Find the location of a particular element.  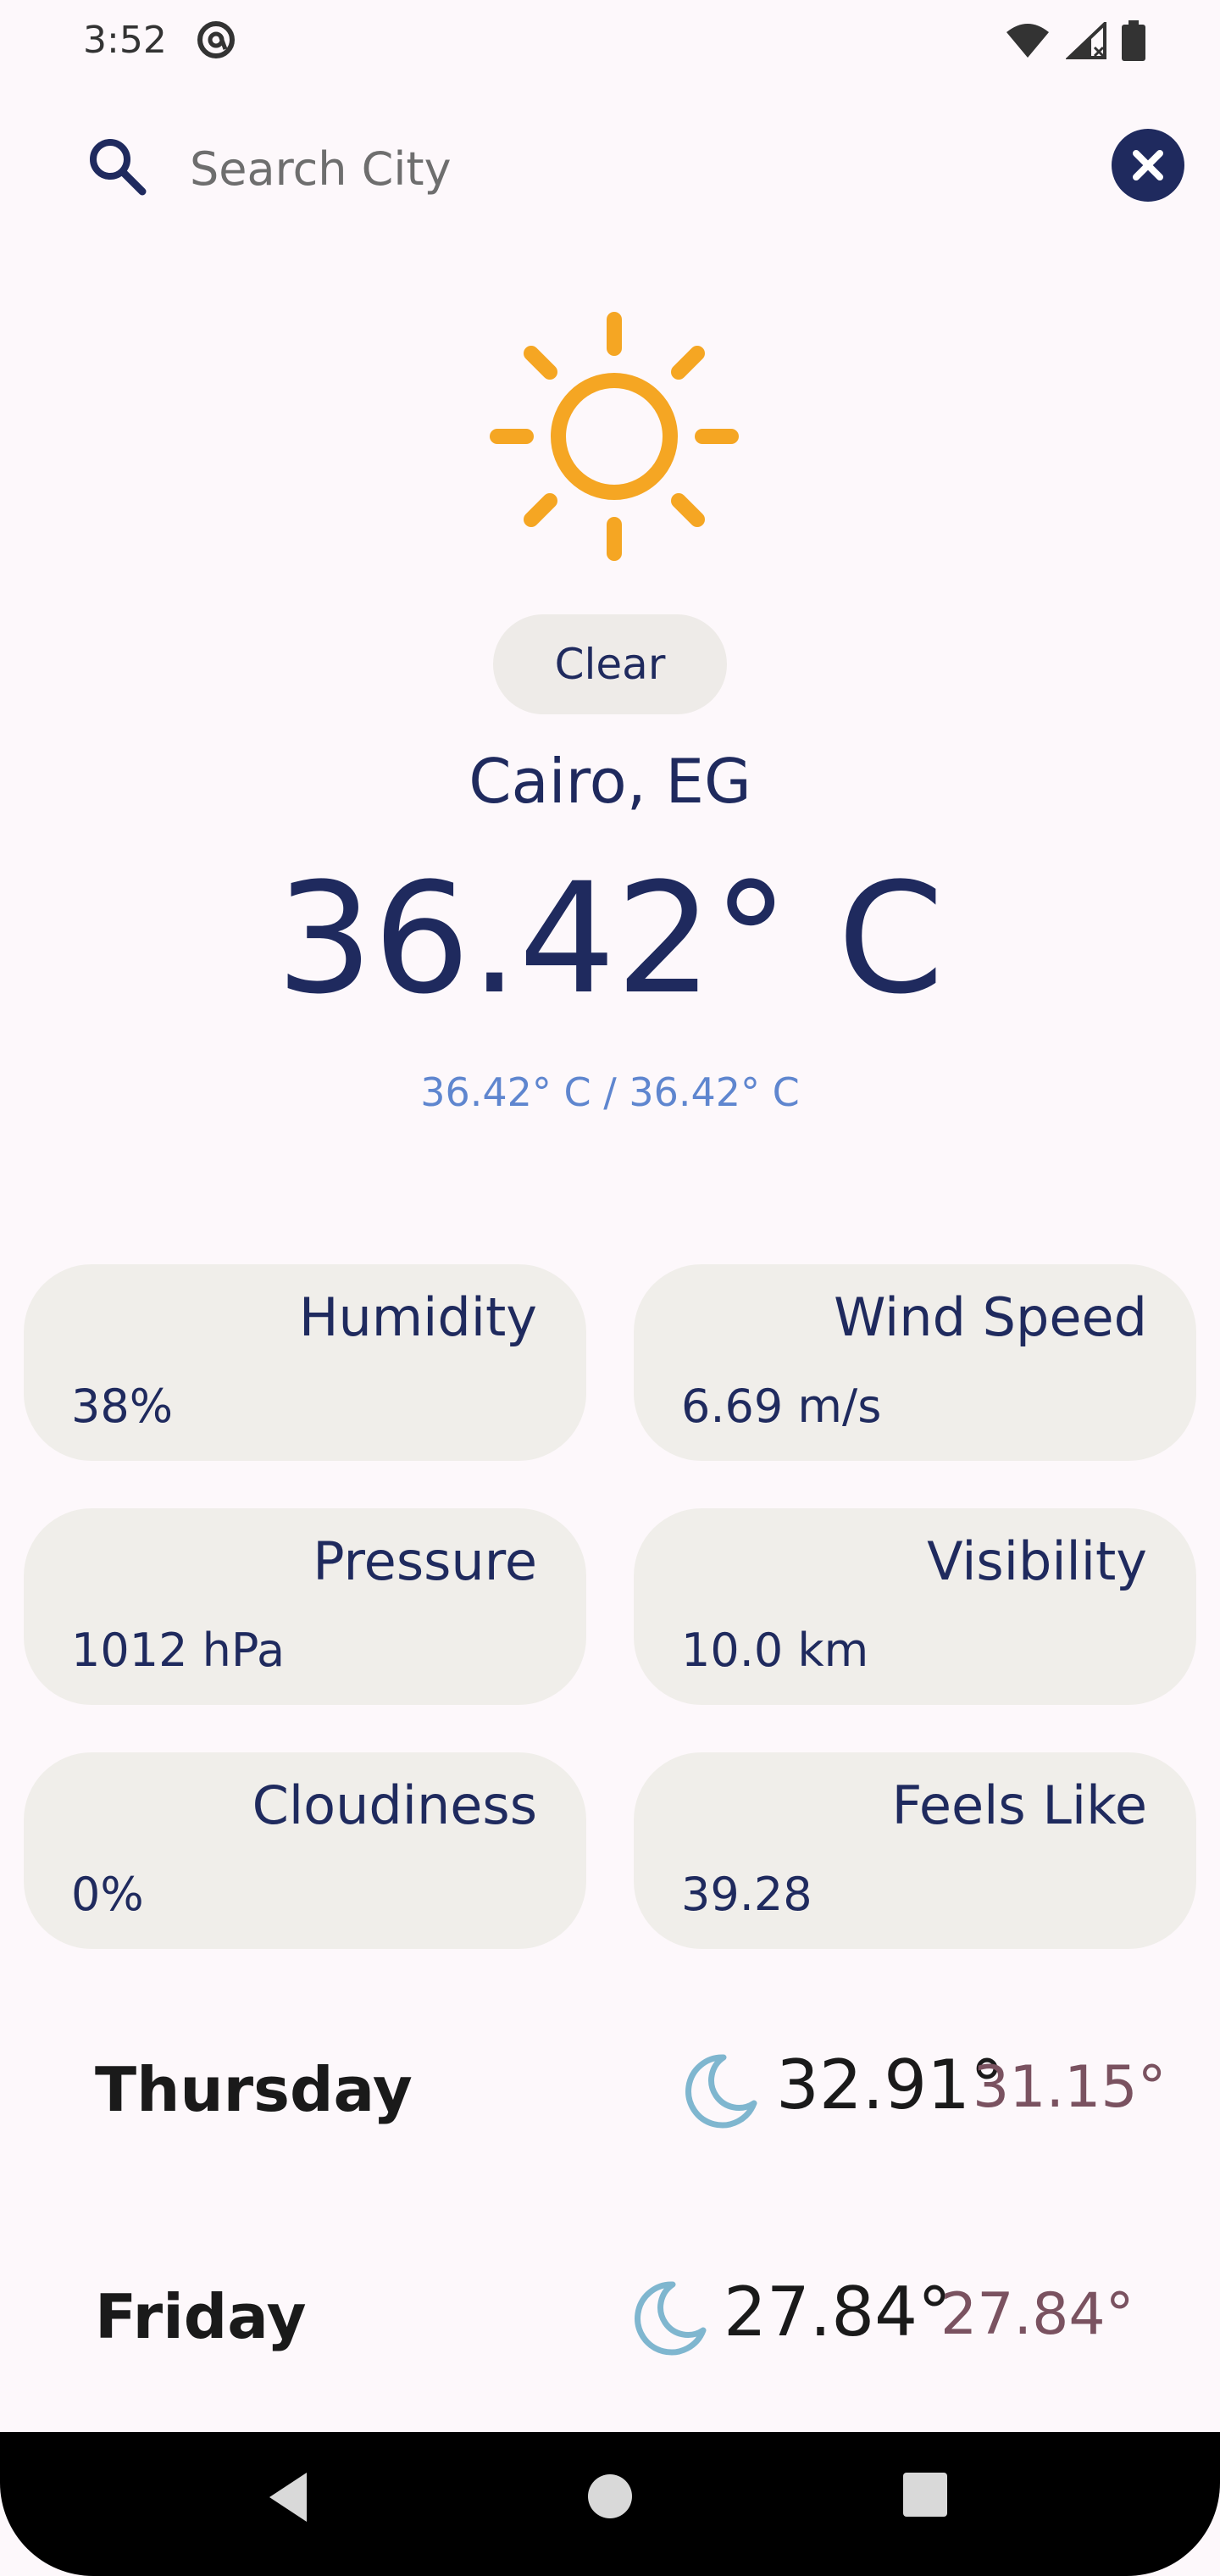

recents-icon is located at coordinates (925, 2494).